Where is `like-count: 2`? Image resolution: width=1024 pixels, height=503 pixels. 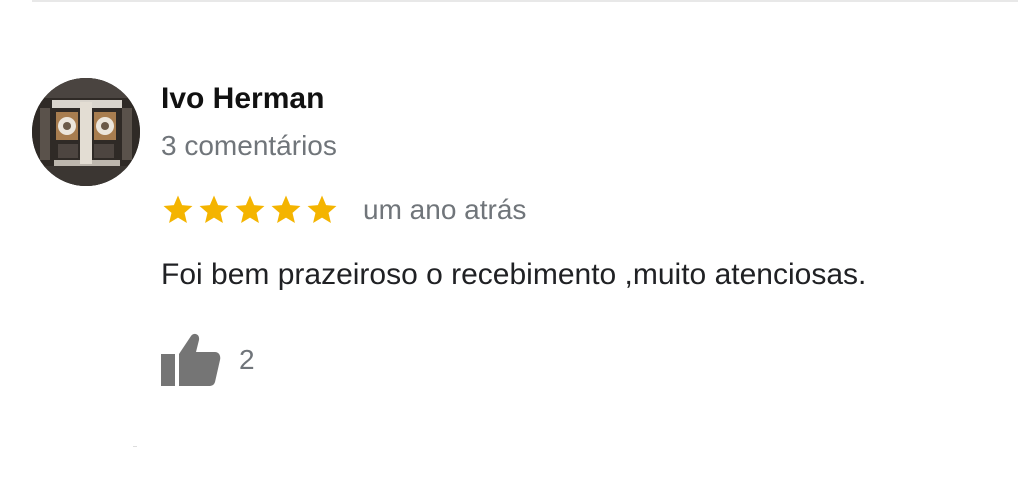 like-count: 2 is located at coordinates (247, 359).